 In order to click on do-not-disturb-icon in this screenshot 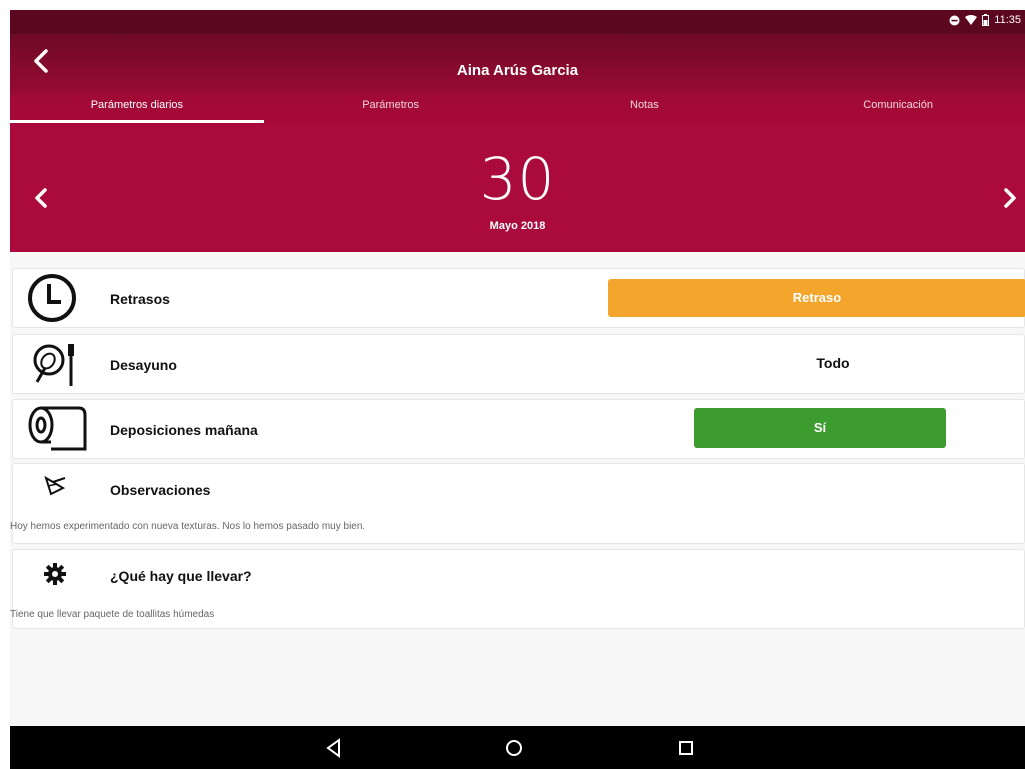, I will do `click(954, 20)`.